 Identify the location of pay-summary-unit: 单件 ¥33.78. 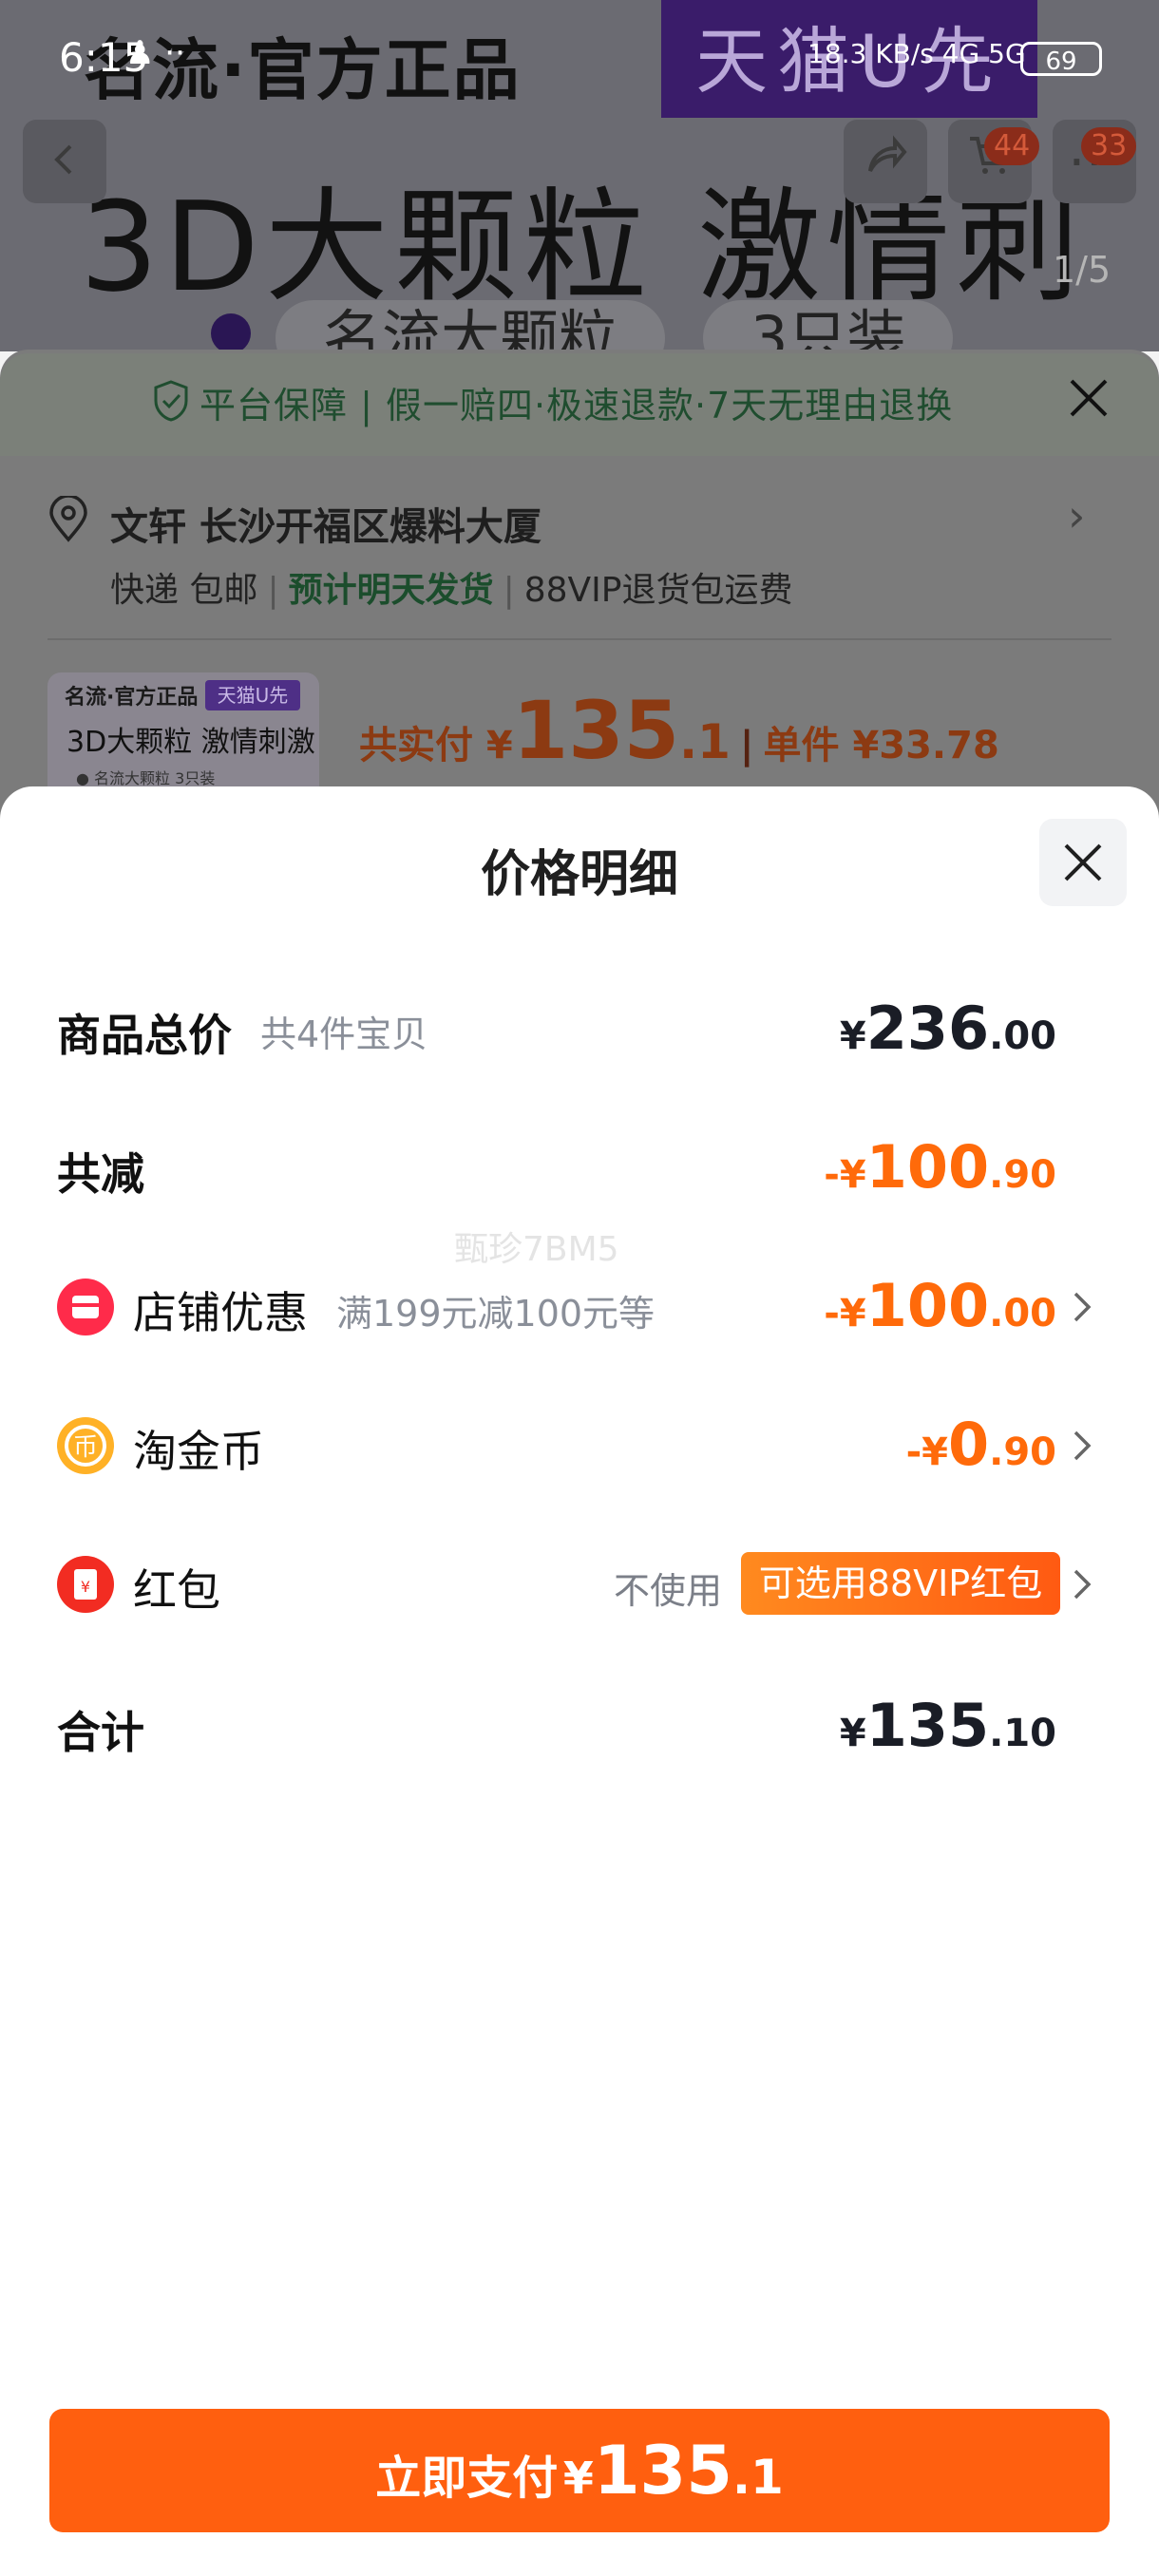
(881, 745).